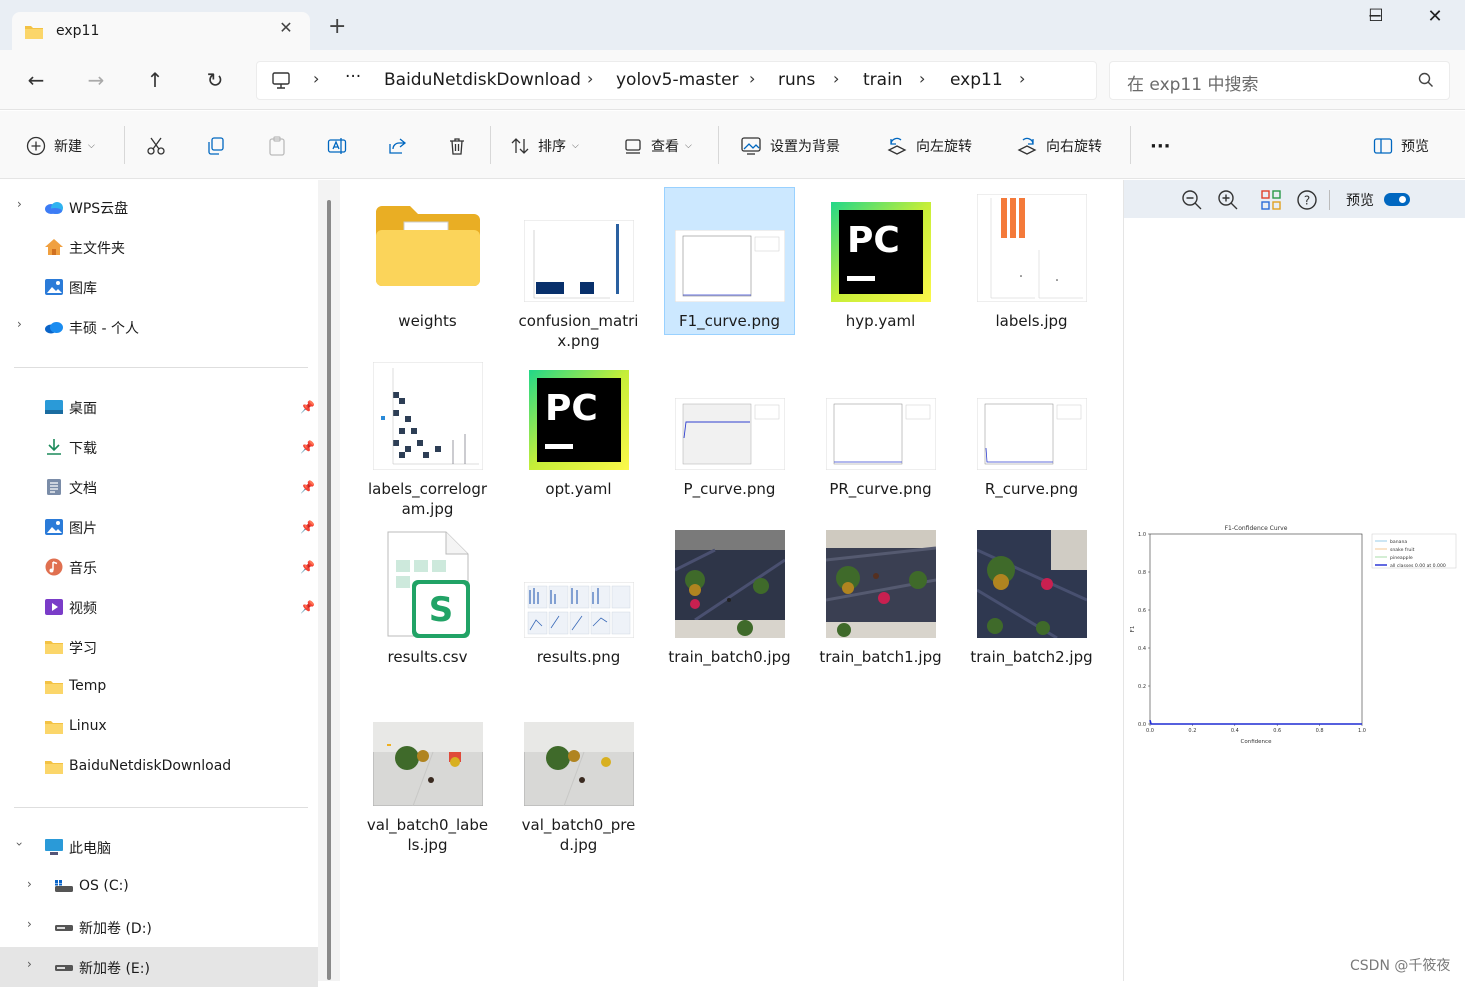 The width and height of the screenshot is (1465, 987). Describe the element at coordinates (36, 81) in the screenshot. I see `back-button: ←` at that location.